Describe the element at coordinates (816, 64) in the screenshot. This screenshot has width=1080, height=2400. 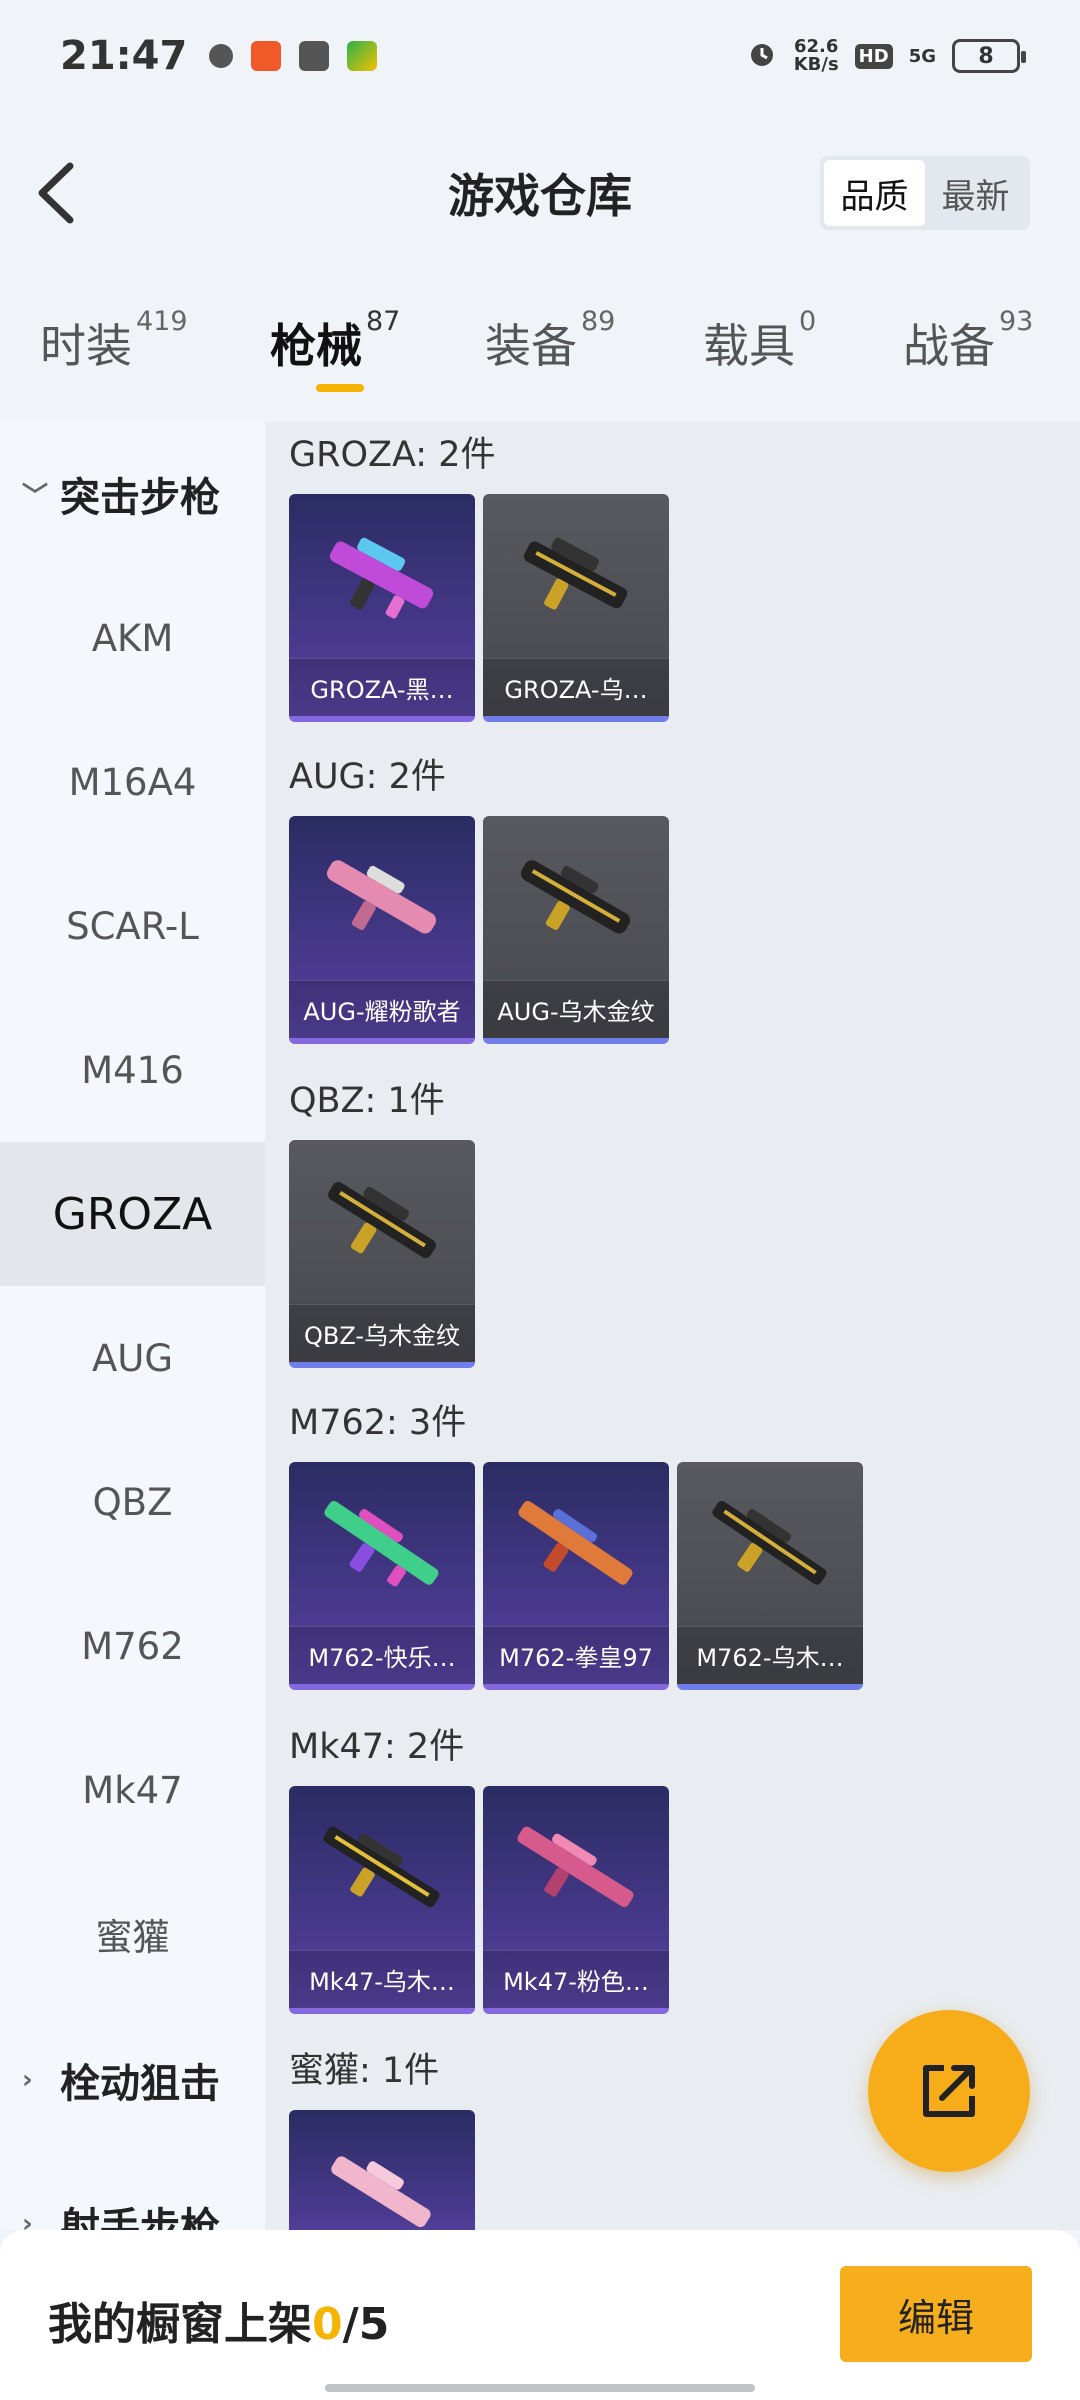
I see `net-speed-unit: KB/s` at that location.